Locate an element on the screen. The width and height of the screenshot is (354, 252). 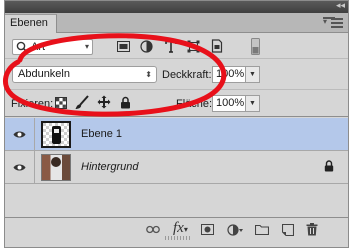
lock-row: Fixieren: Fläche: 100% ▼ is located at coordinates (176, 104).